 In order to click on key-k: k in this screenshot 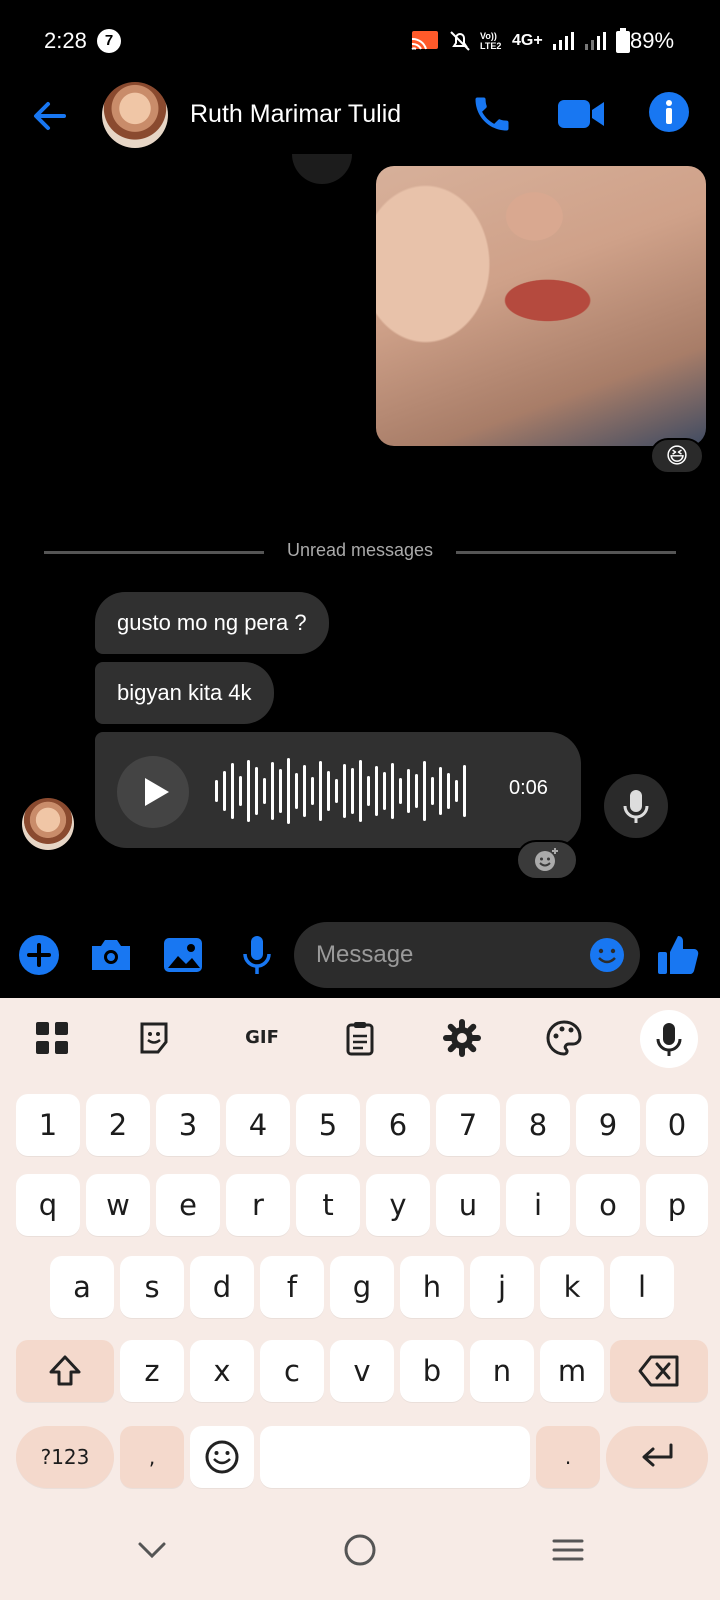, I will do `click(572, 1287)`.